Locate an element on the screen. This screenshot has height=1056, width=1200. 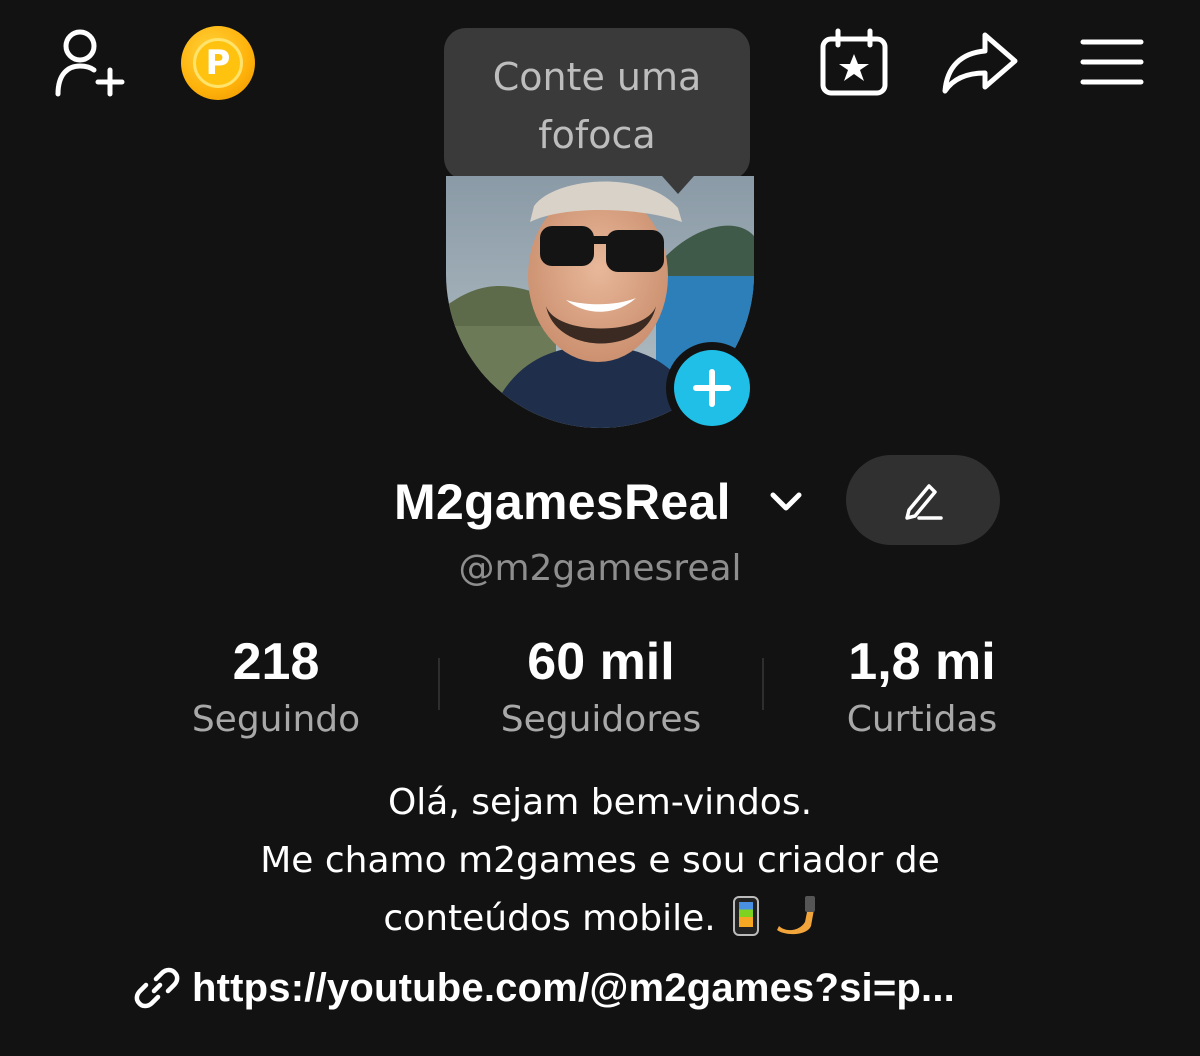
stat-likes: 1,8 mi Curtidas is located at coordinates (922, 689).